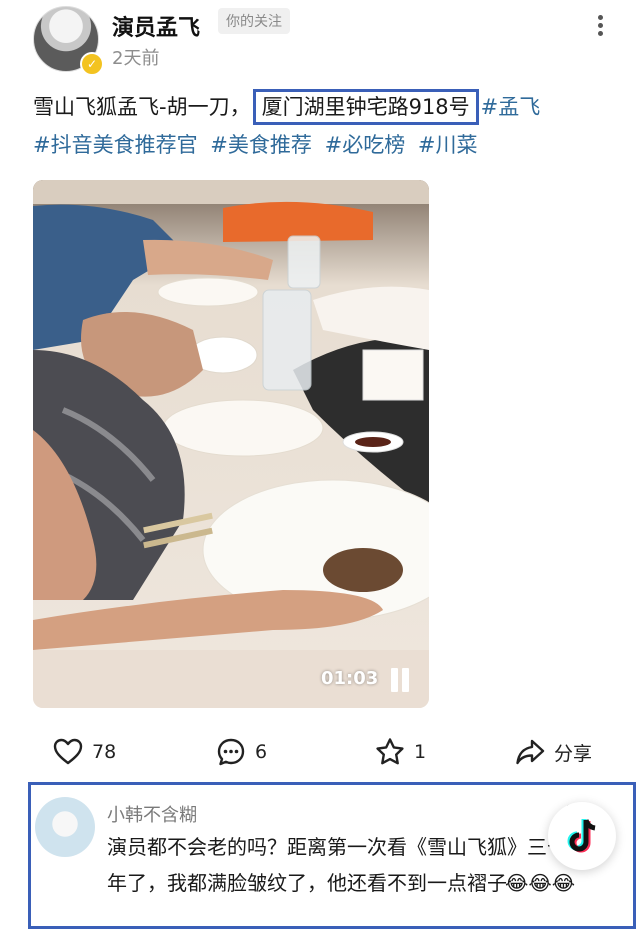 The width and height of the screenshot is (640, 933). I want to click on comment-button: 6, so click(241, 752).